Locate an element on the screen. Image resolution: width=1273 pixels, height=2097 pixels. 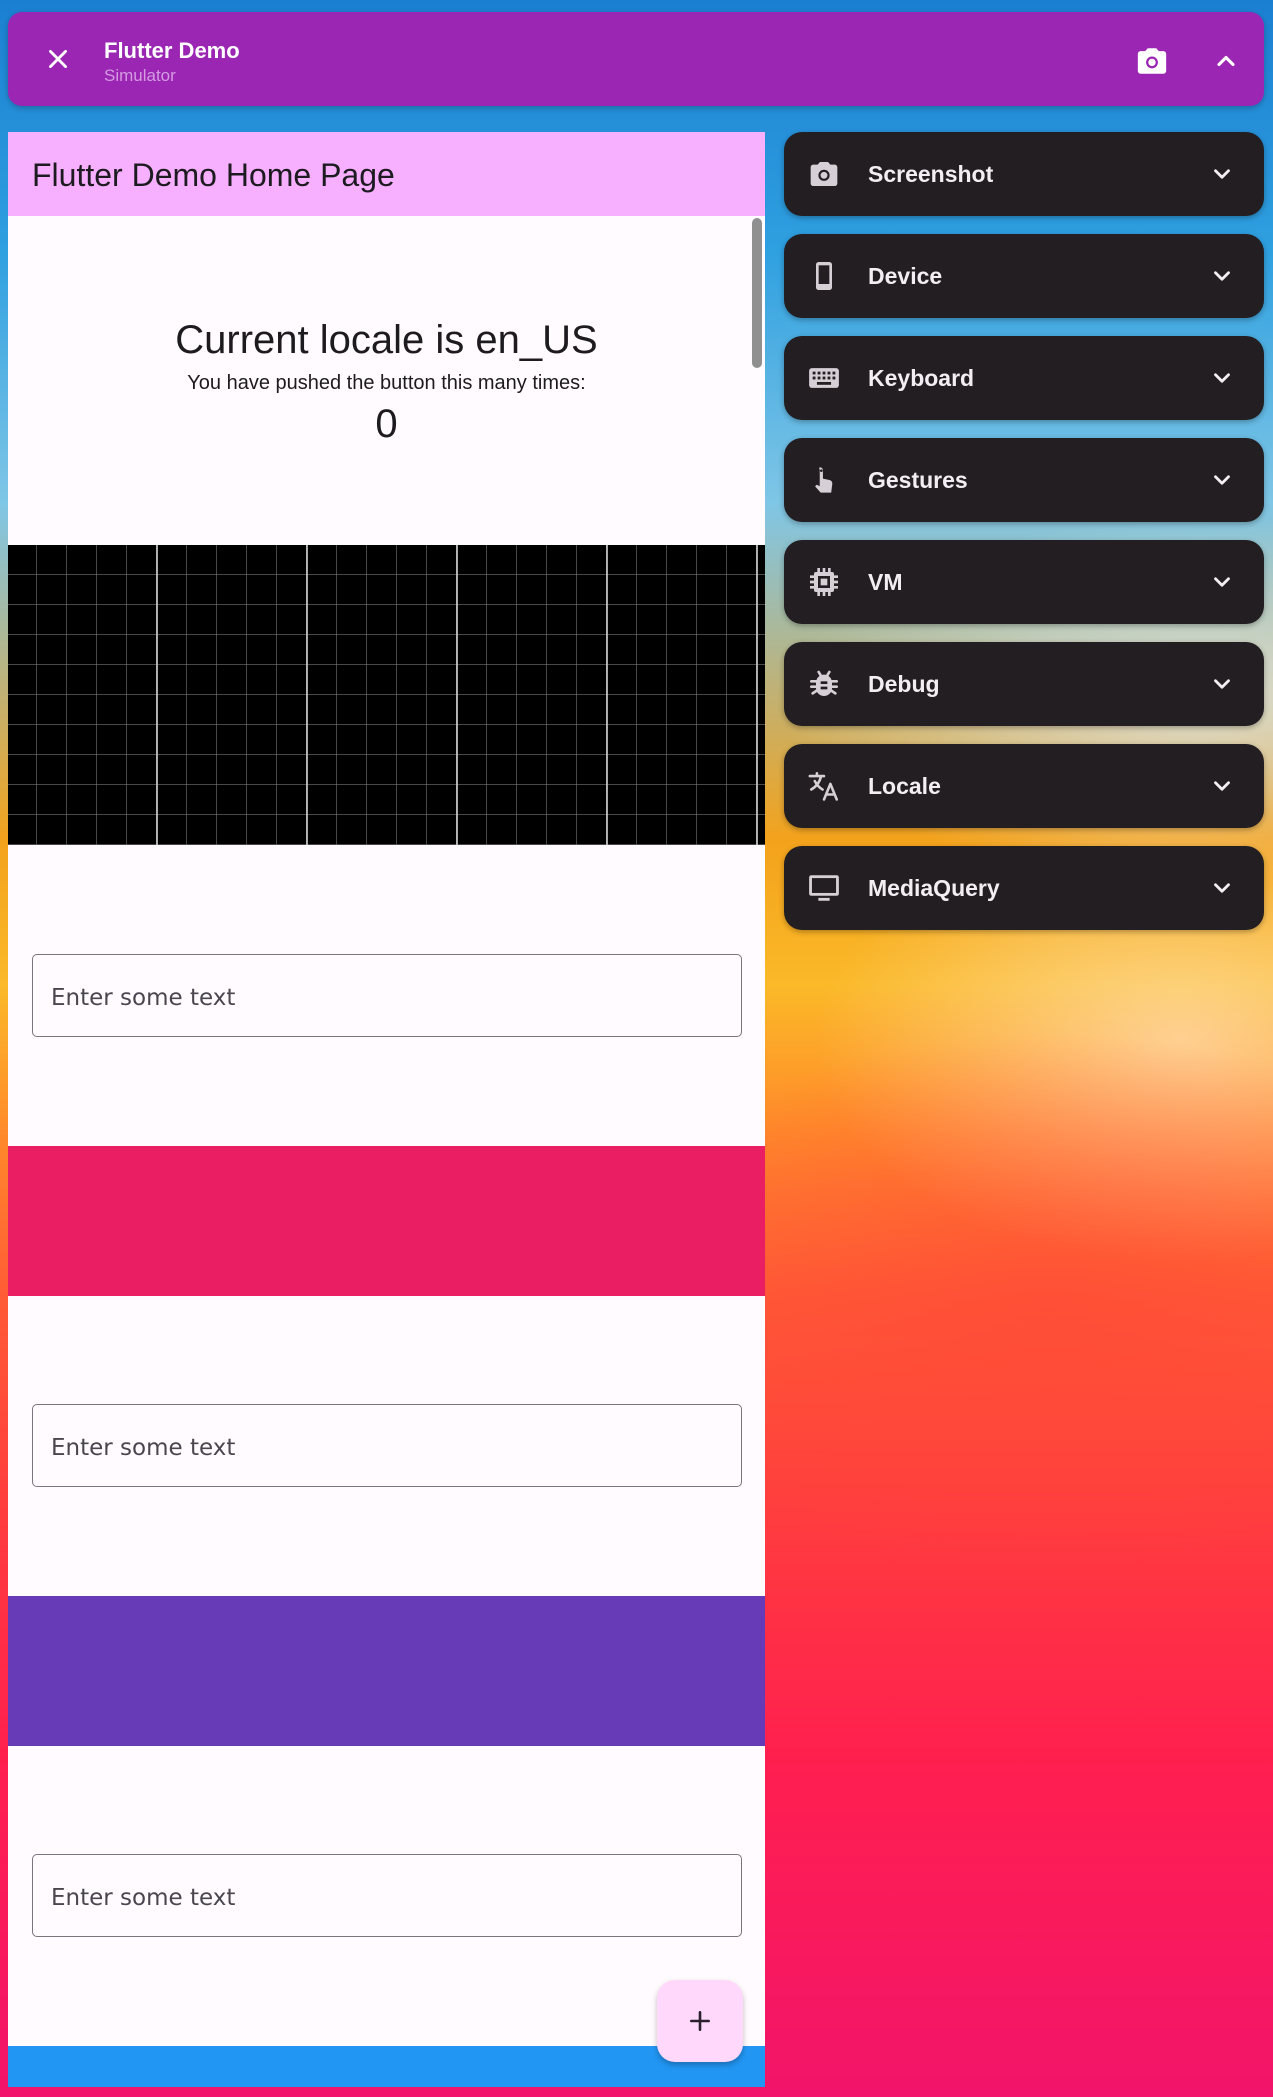
screenshot-button is located at coordinates (1152, 61).